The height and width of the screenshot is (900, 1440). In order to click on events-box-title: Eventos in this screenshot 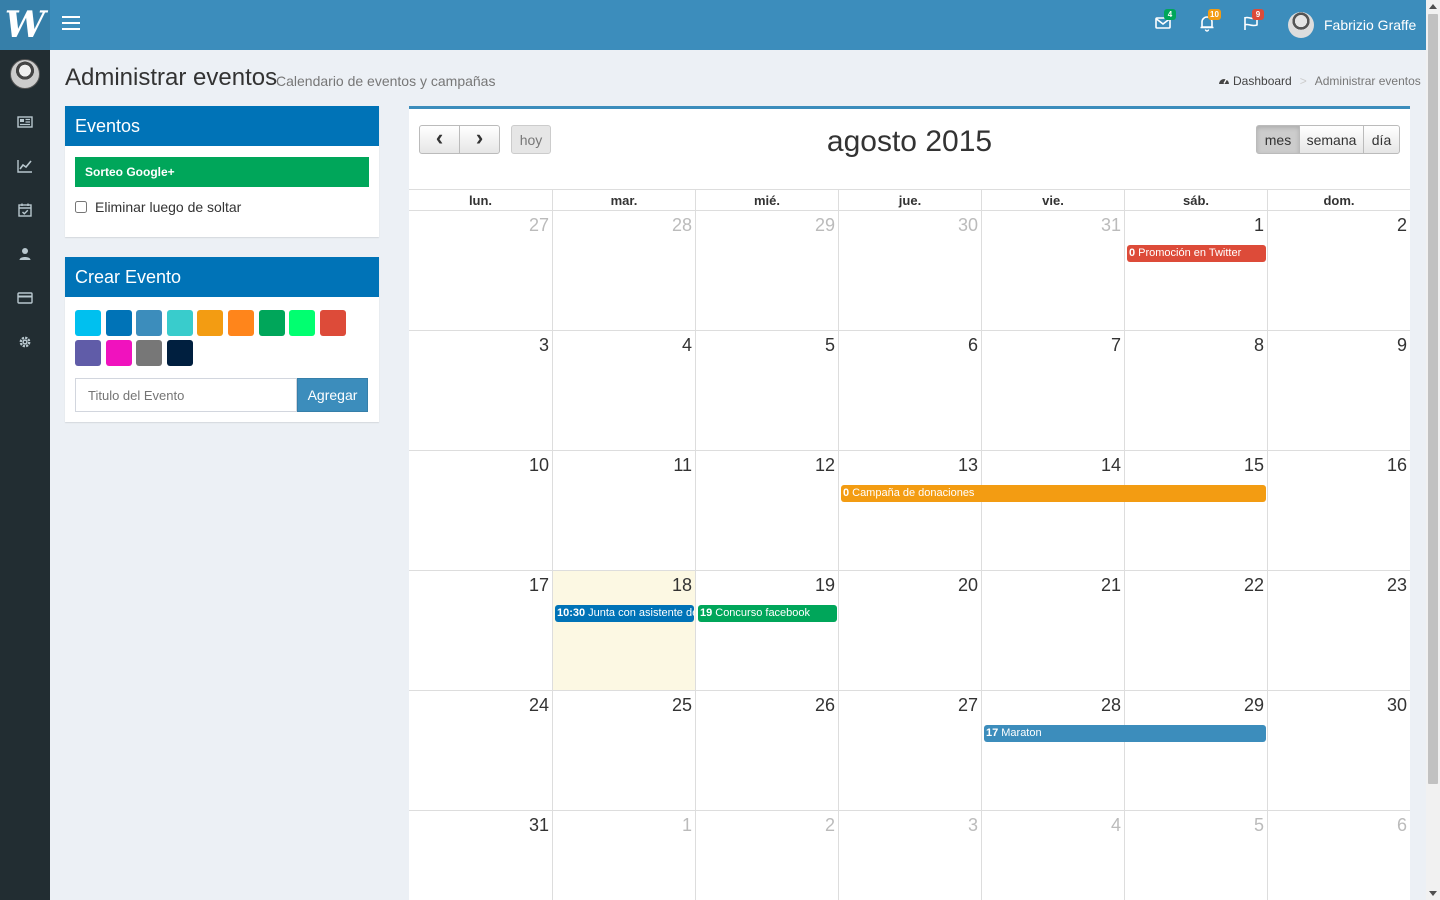, I will do `click(222, 126)`.